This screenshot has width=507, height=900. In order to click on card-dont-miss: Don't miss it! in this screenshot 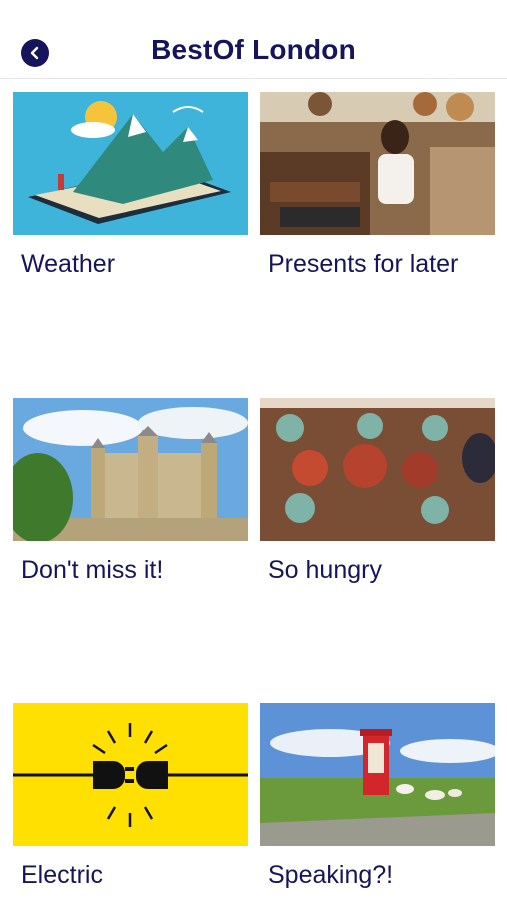, I will do `click(130, 491)`.